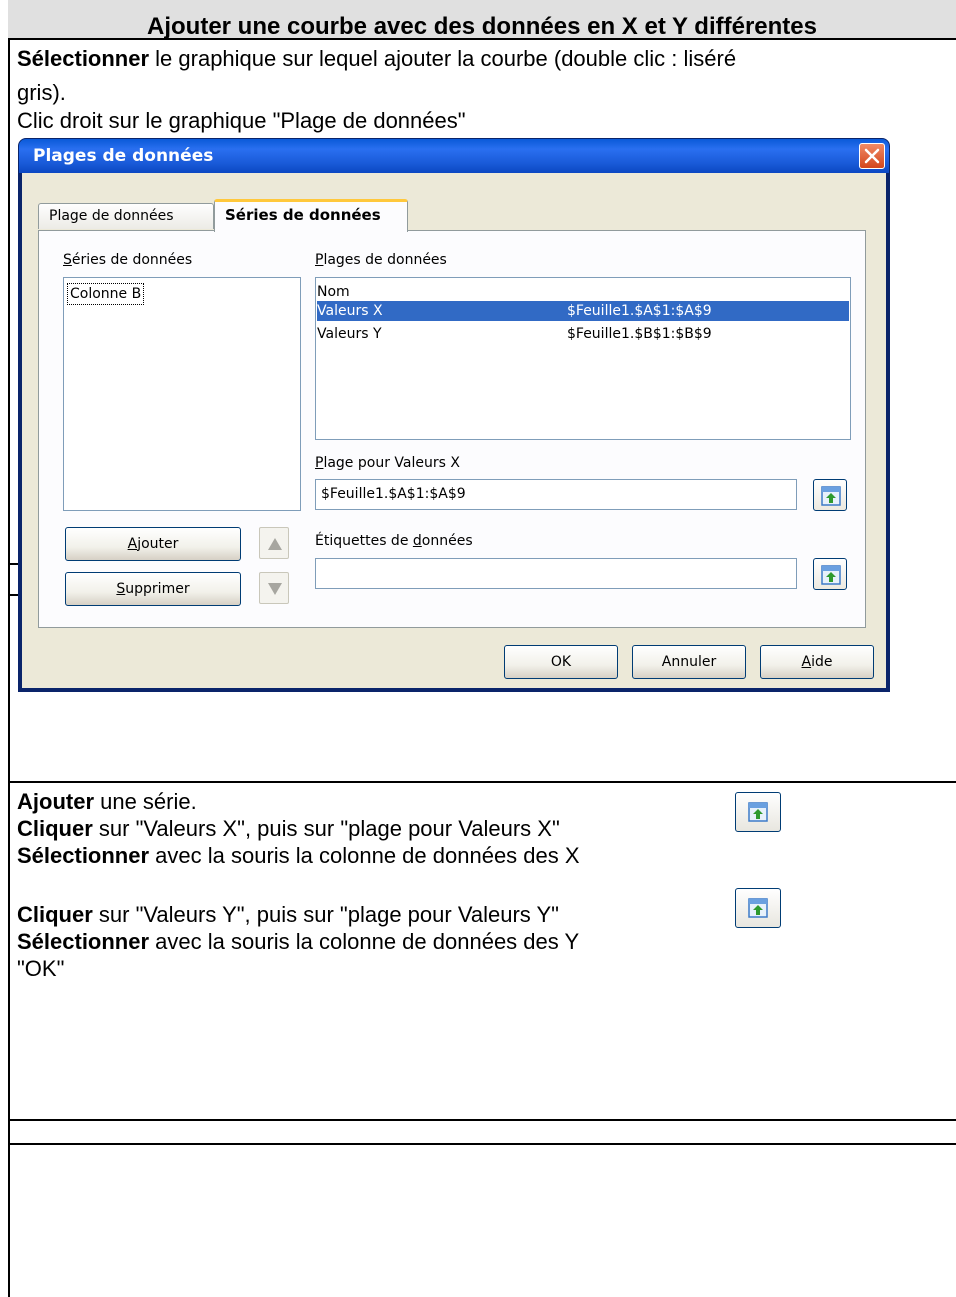  Describe the element at coordinates (145, 801) in the screenshot. I see `step-text: une série.` at that location.